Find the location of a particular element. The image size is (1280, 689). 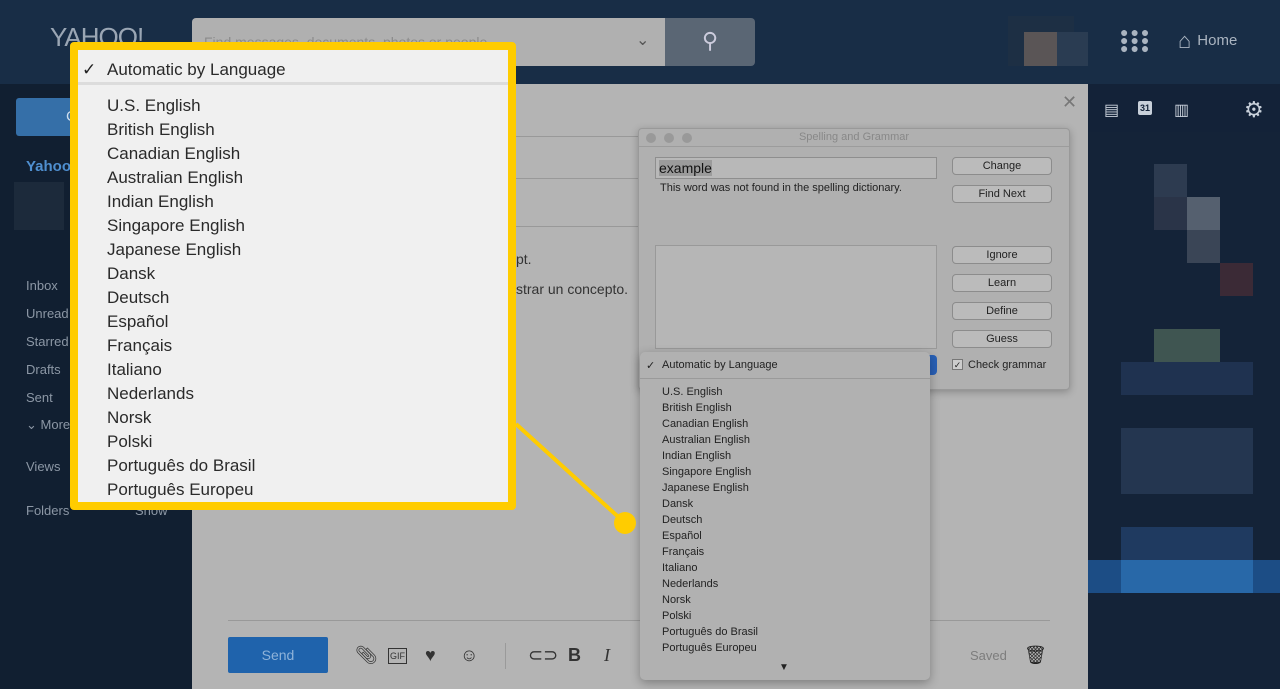

word-text: example is located at coordinates (685, 168).